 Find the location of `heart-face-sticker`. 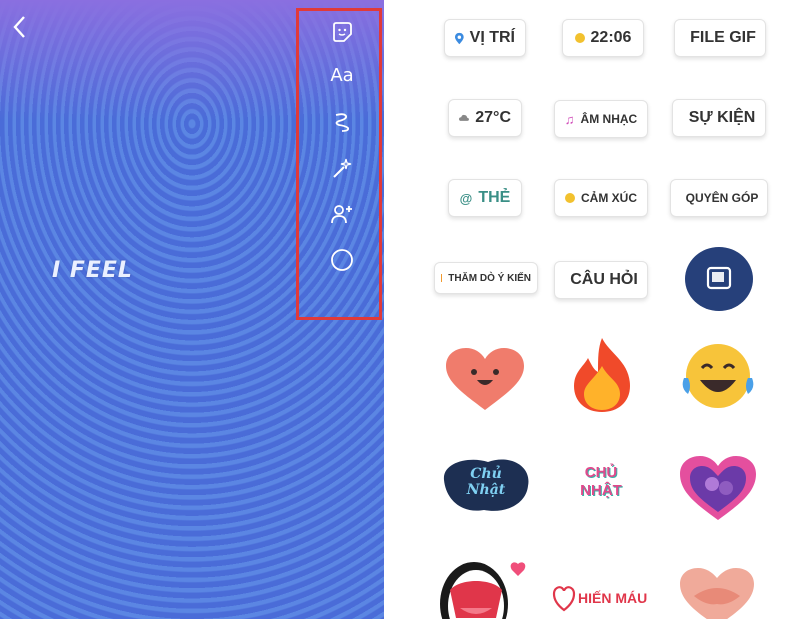

heart-face-sticker is located at coordinates (485, 379).